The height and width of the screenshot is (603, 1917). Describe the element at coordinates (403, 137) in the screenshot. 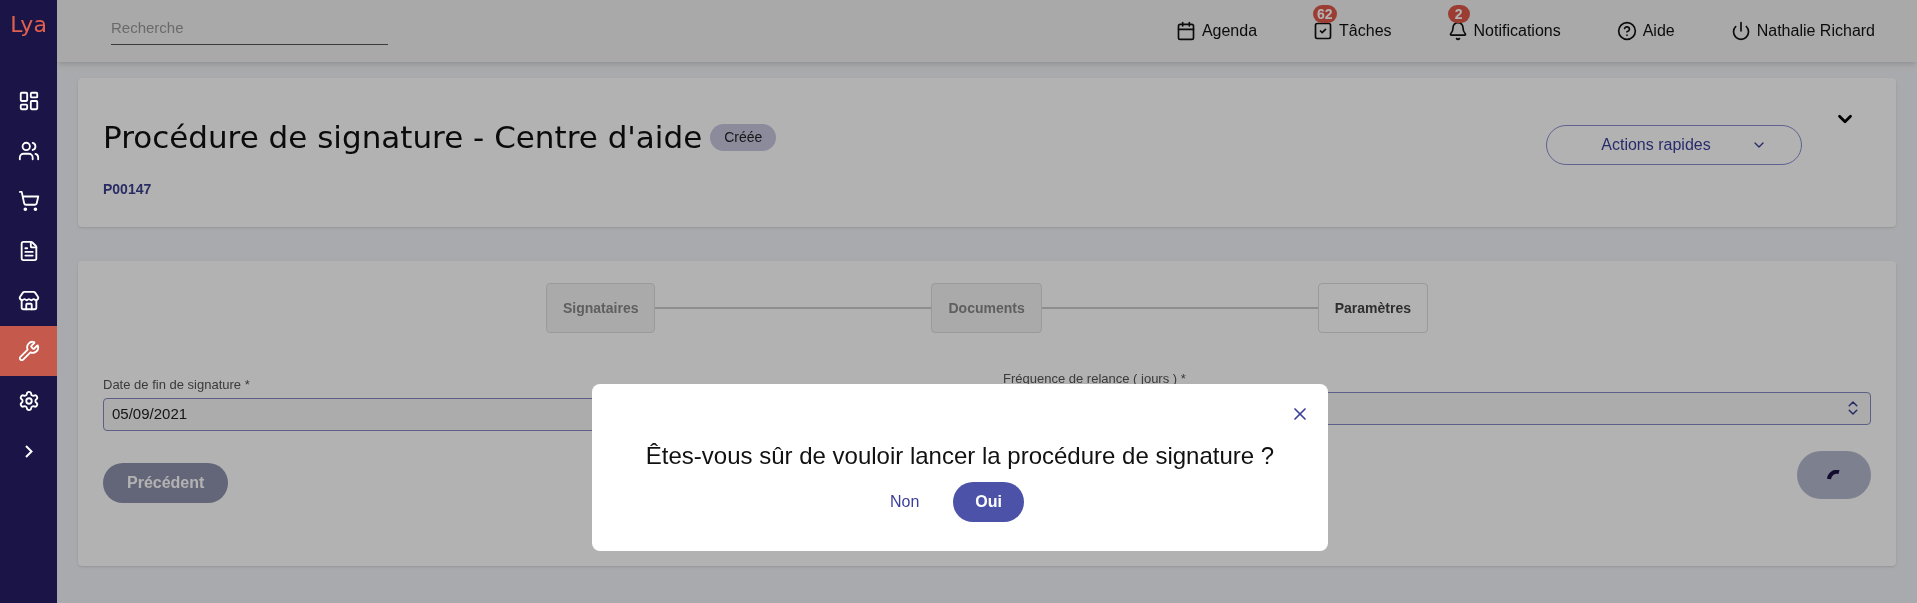

I see `page-title: Procédure de signature - Centre d'aide` at that location.